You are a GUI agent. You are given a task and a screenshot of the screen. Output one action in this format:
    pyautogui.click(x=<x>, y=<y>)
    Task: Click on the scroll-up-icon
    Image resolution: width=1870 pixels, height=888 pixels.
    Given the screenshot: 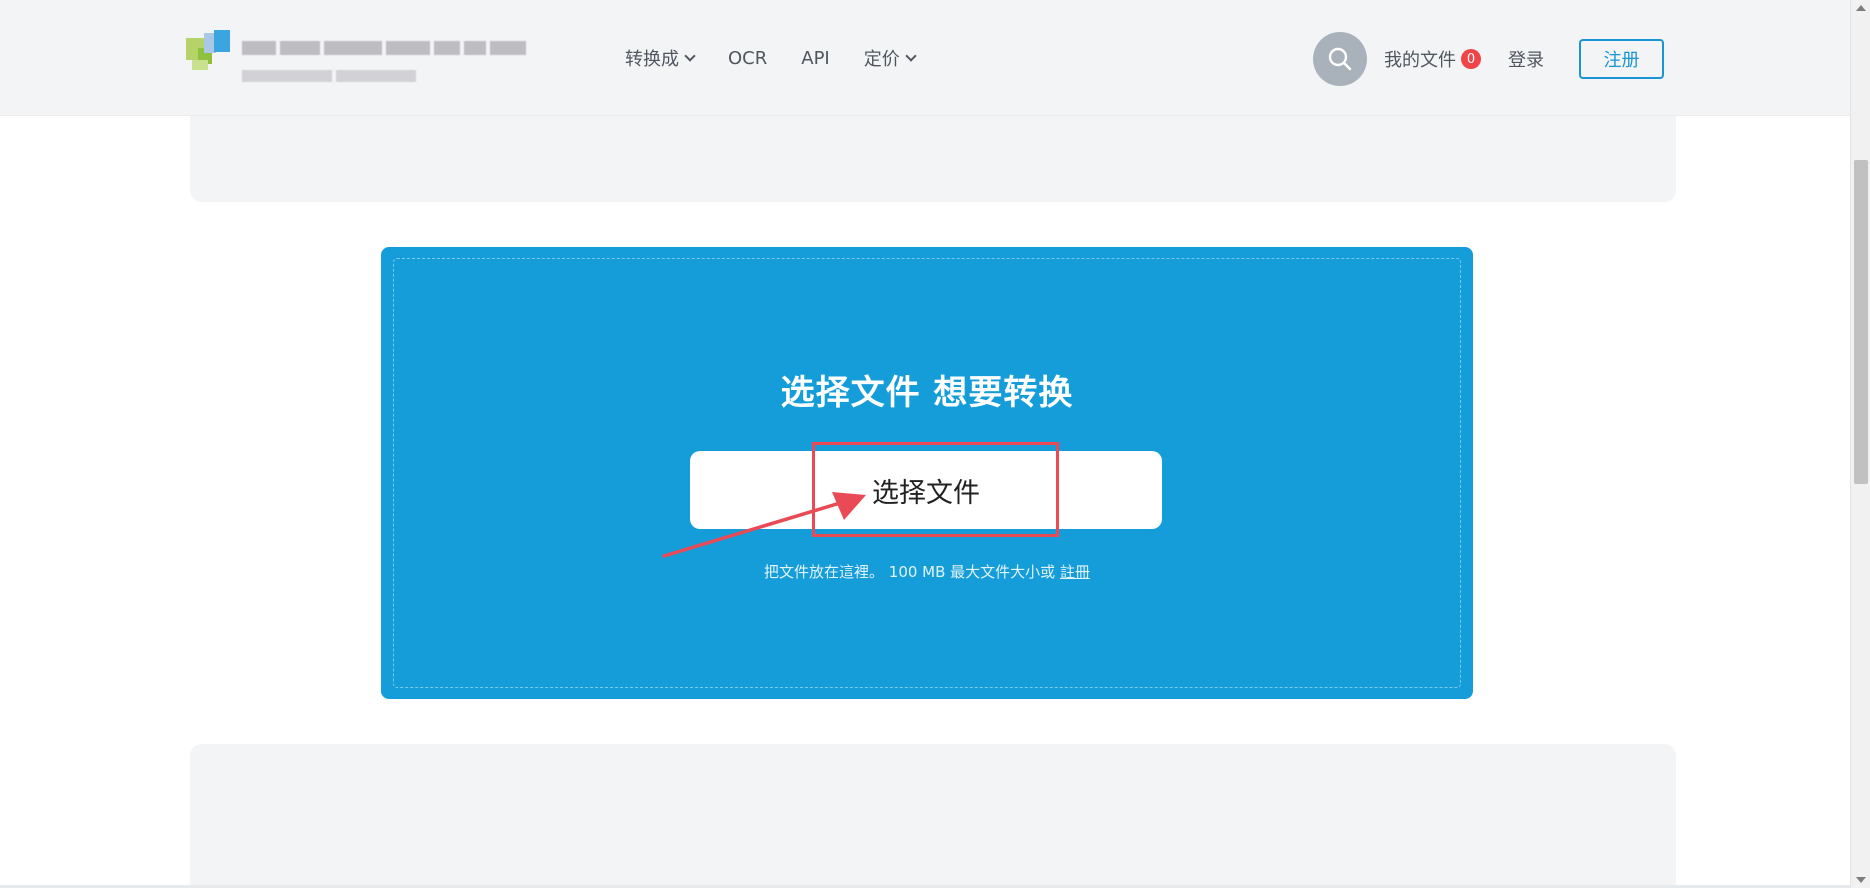 What is the action you would take?
    pyautogui.click(x=1861, y=8)
    